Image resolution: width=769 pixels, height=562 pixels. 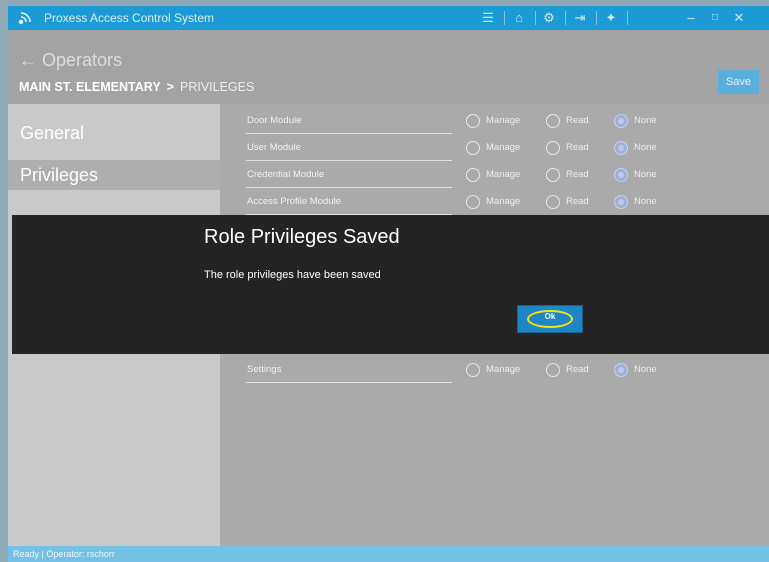 What do you see at coordinates (70, 60) in the screenshot?
I see `back-link-operators: ← Operators` at bounding box center [70, 60].